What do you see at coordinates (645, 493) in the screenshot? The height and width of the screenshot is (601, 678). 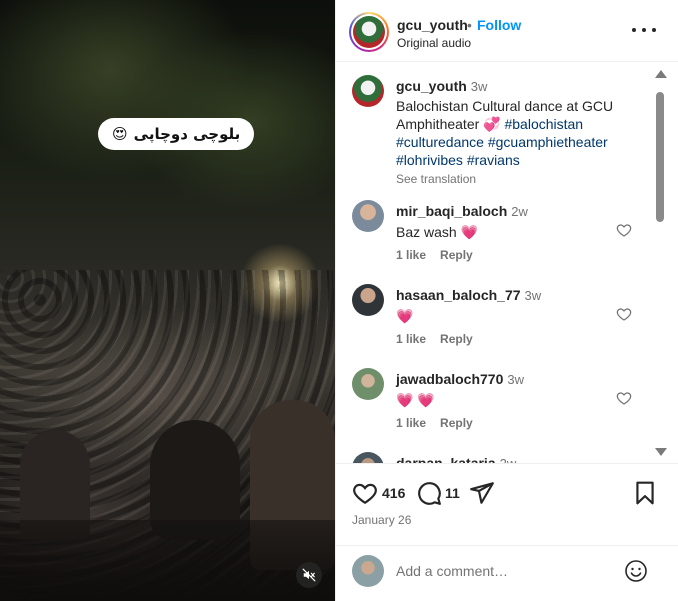 I see `bookmark-icon` at bounding box center [645, 493].